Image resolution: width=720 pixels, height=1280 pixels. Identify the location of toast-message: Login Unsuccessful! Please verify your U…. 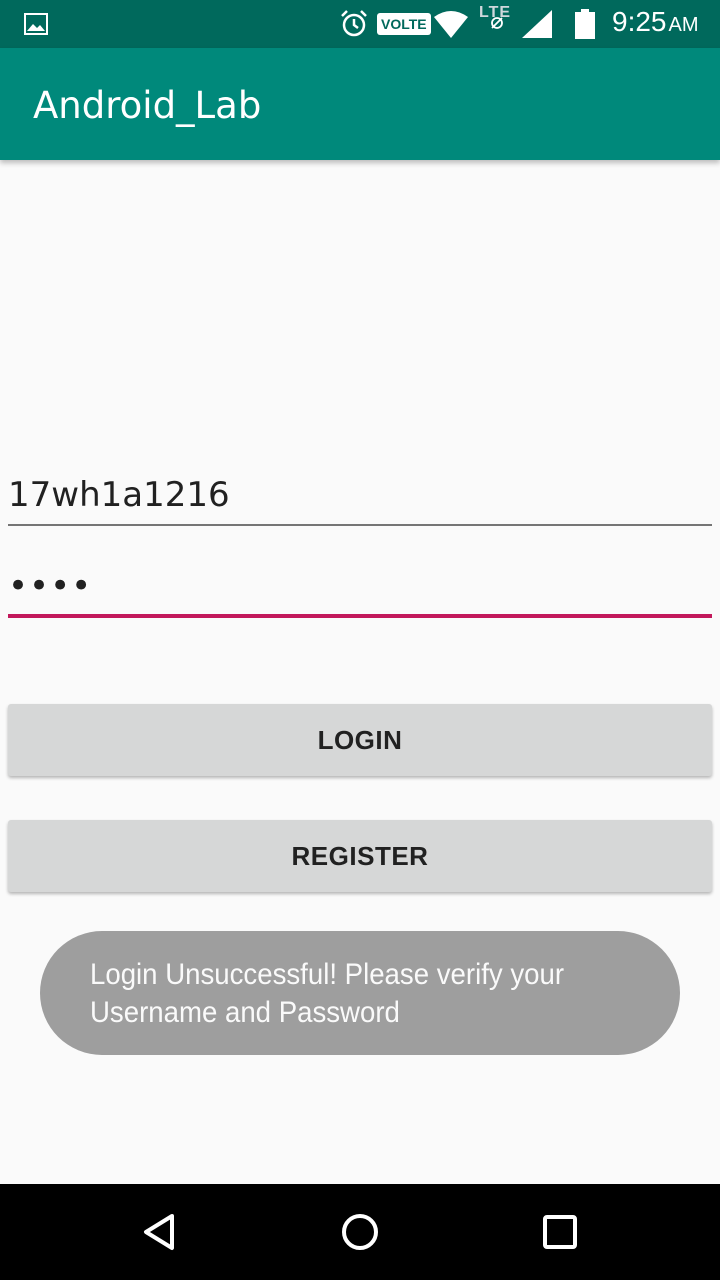
(360, 993).